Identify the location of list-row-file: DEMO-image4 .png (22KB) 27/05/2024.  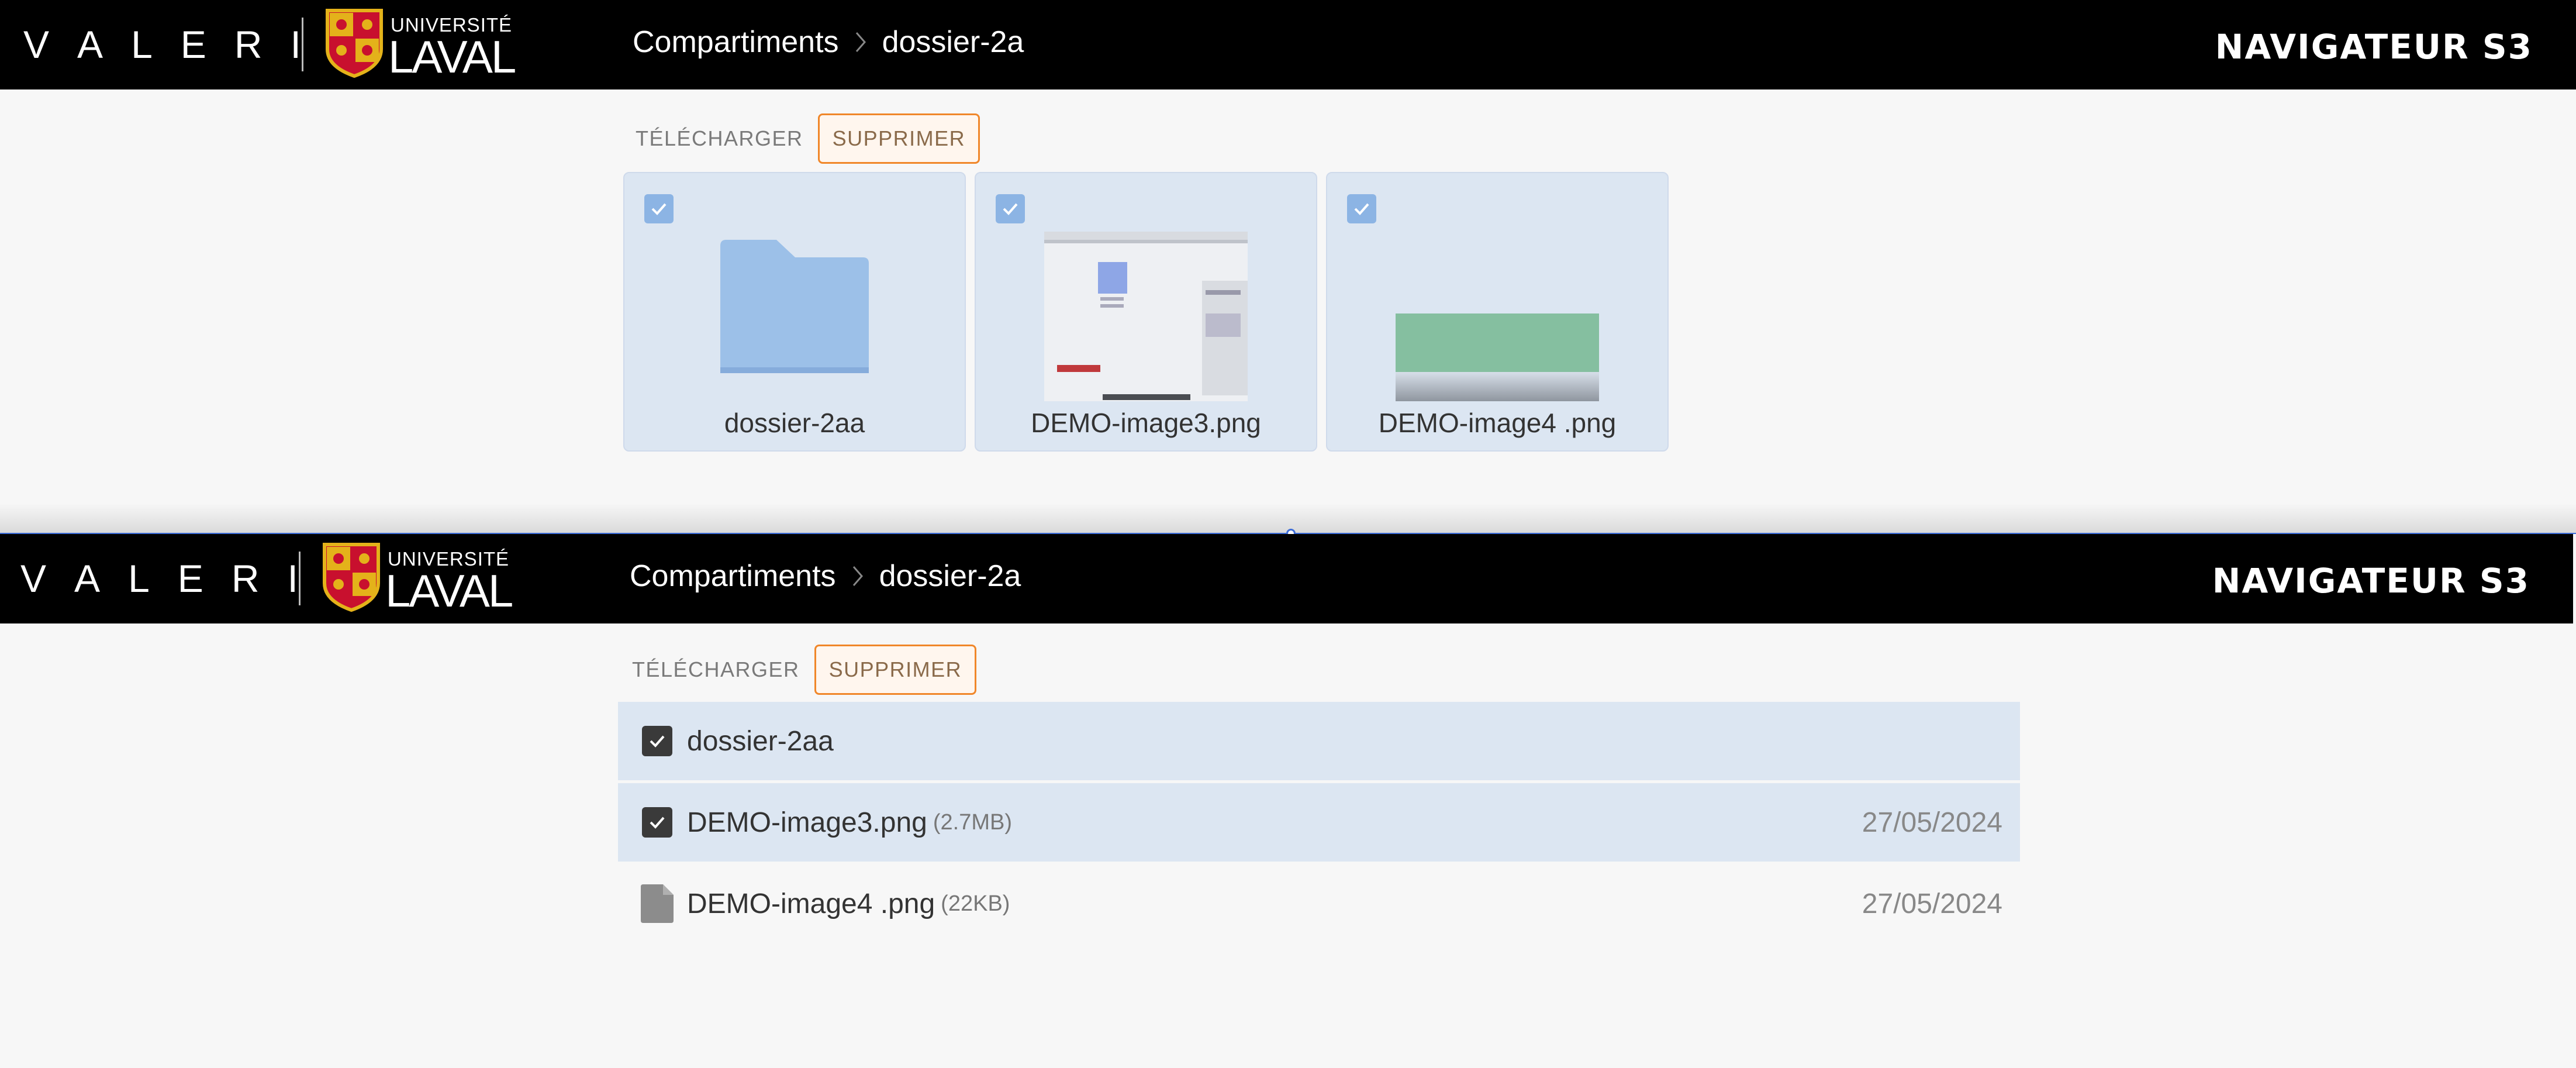
(1319, 903).